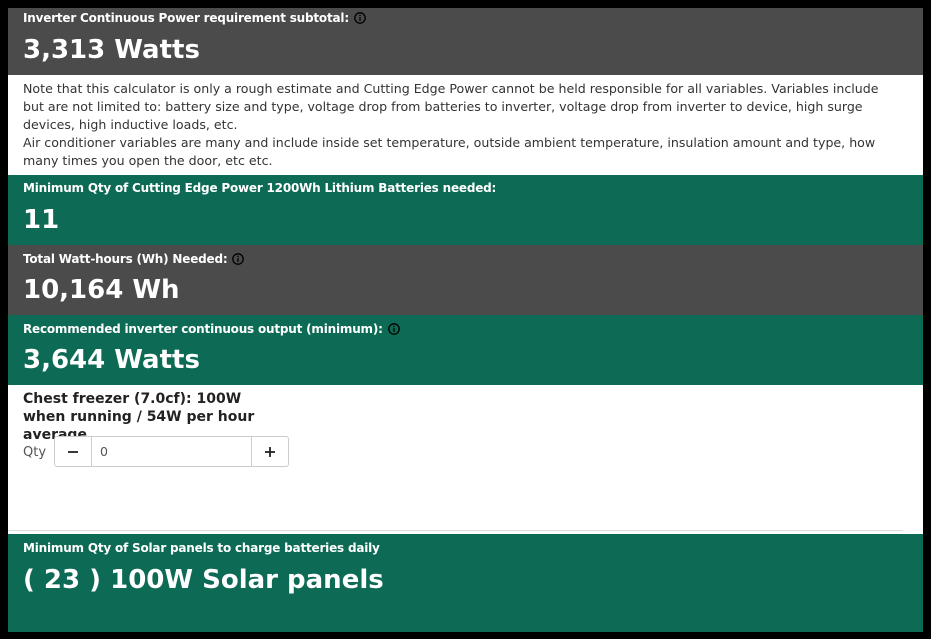 This screenshot has height=639, width=931. What do you see at coordinates (111, 360) in the screenshot?
I see `recommended-inverter-value: 3,644 Watts` at bounding box center [111, 360].